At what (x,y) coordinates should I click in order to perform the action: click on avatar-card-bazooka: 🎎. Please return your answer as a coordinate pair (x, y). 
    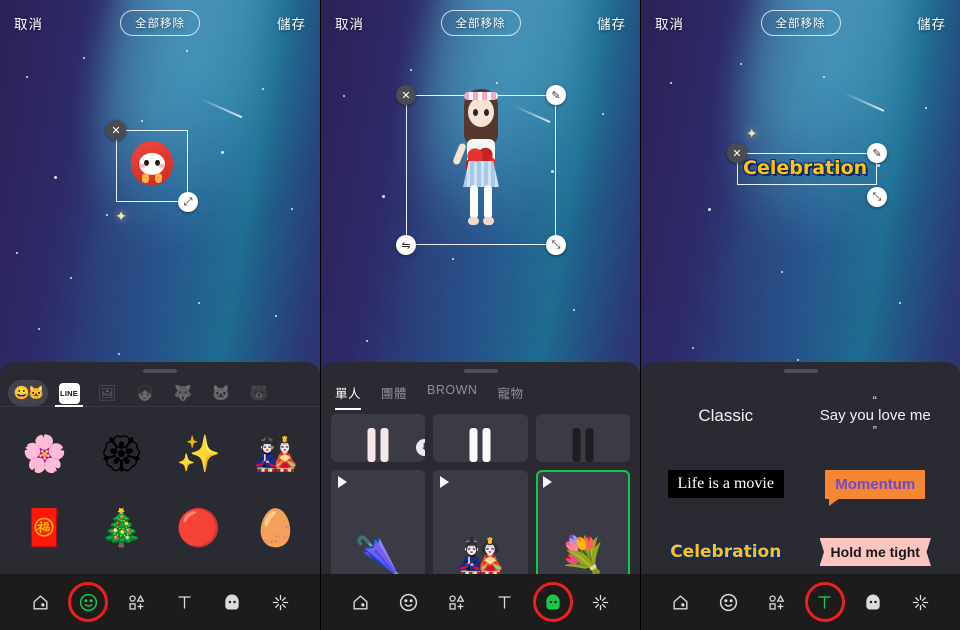
    Looking at the image, I should click on (480, 522).